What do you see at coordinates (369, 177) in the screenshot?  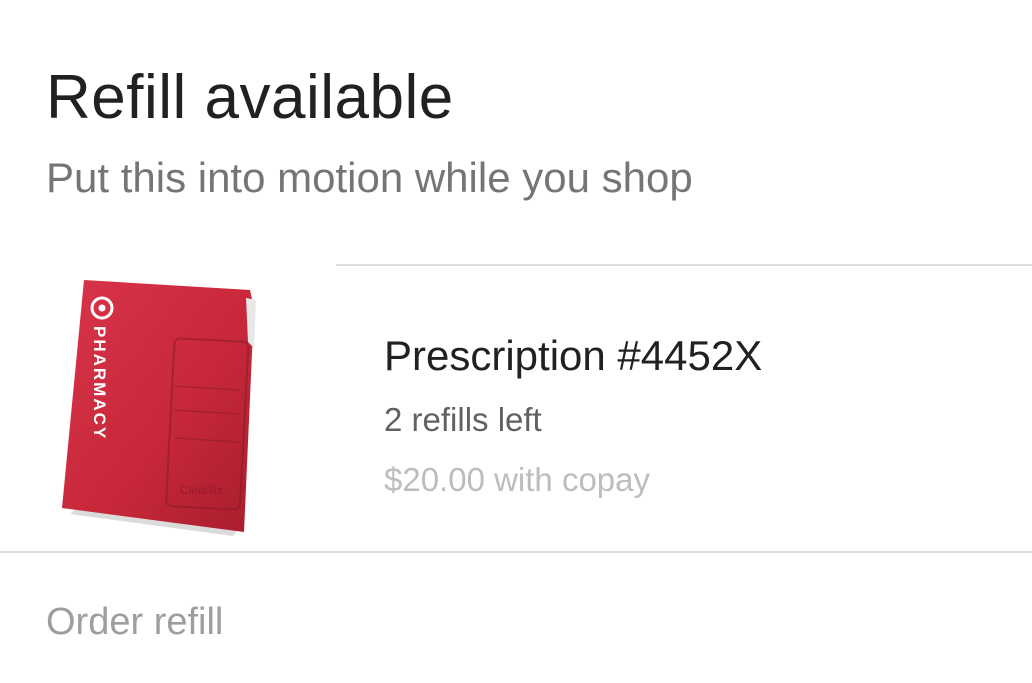 I see `card-subtitle: Put this into motion while you shop` at bounding box center [369, 177].